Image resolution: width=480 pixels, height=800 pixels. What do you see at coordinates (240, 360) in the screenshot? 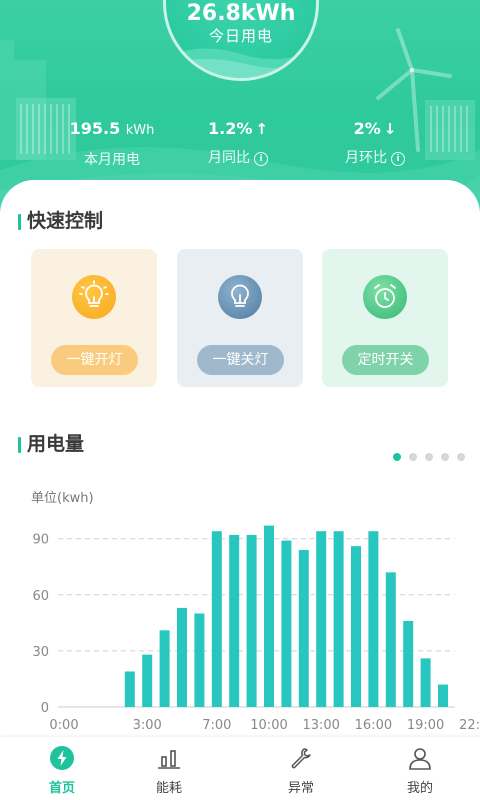
I see `lights-off-button: 一键关灯` at bounding box center [240, 360].